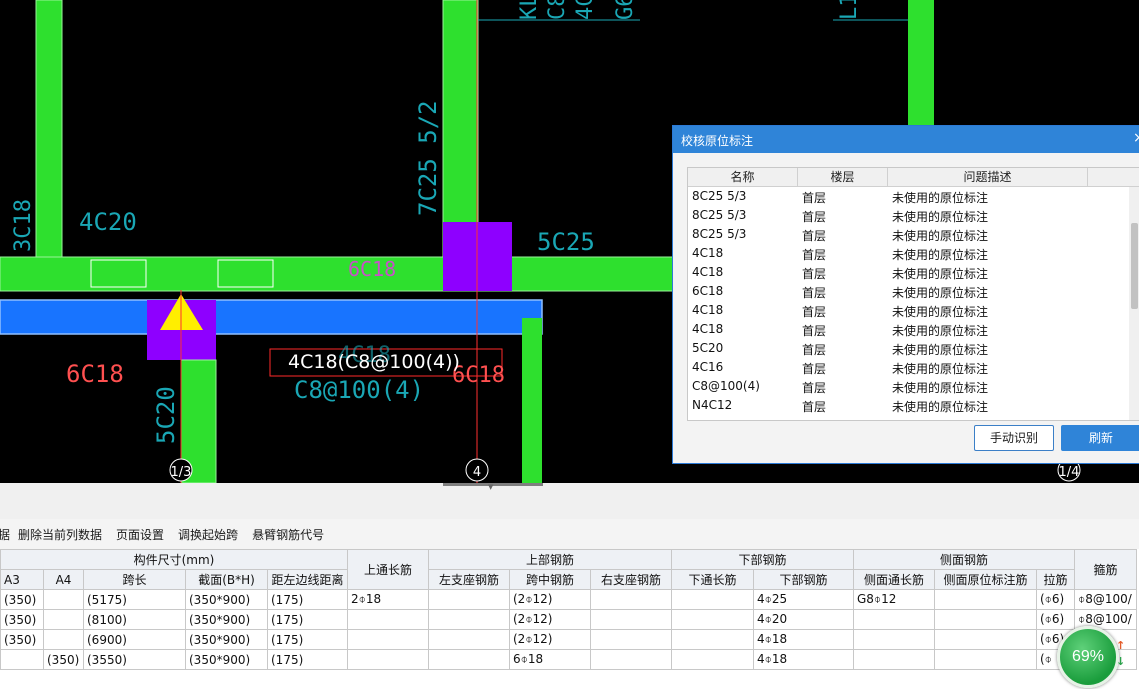  What do you see at coordinates (345, 274) in the screenshot?
I see `beam-horizontal-green` at bounding box center [345, 274].